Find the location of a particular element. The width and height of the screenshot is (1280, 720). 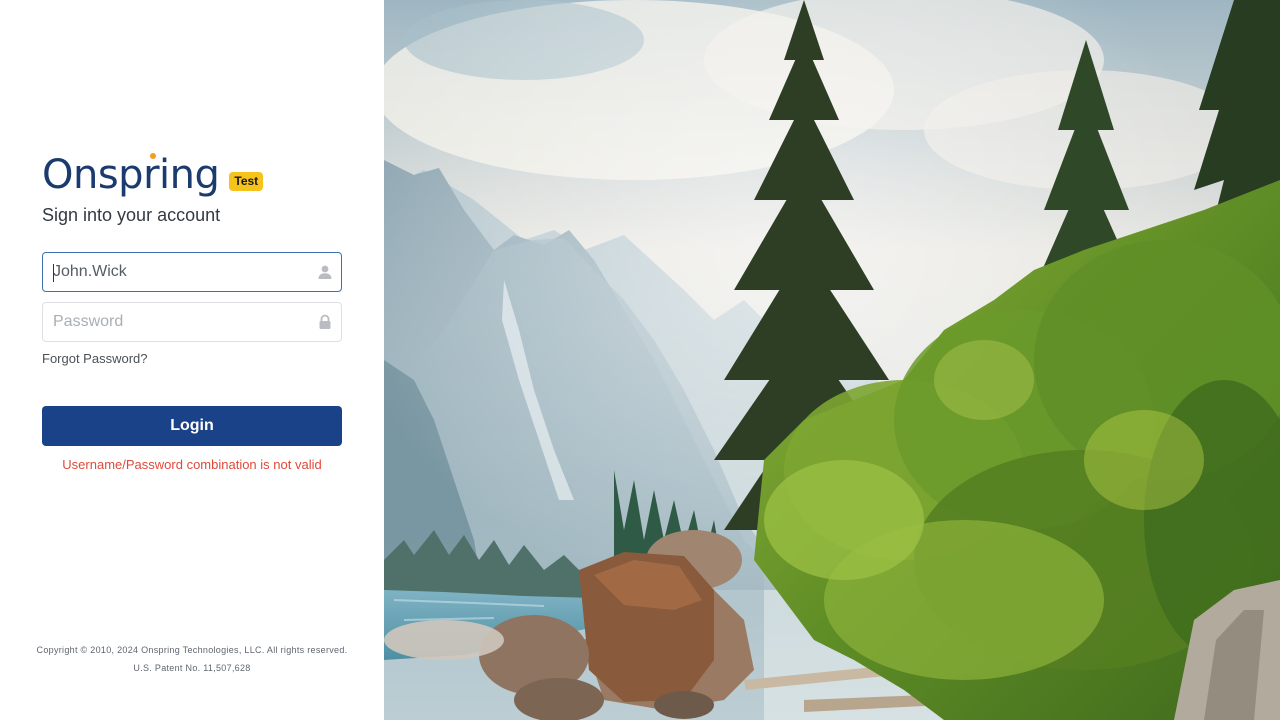

logo-wordmark: Onspring is located at coordinates (131, 175).